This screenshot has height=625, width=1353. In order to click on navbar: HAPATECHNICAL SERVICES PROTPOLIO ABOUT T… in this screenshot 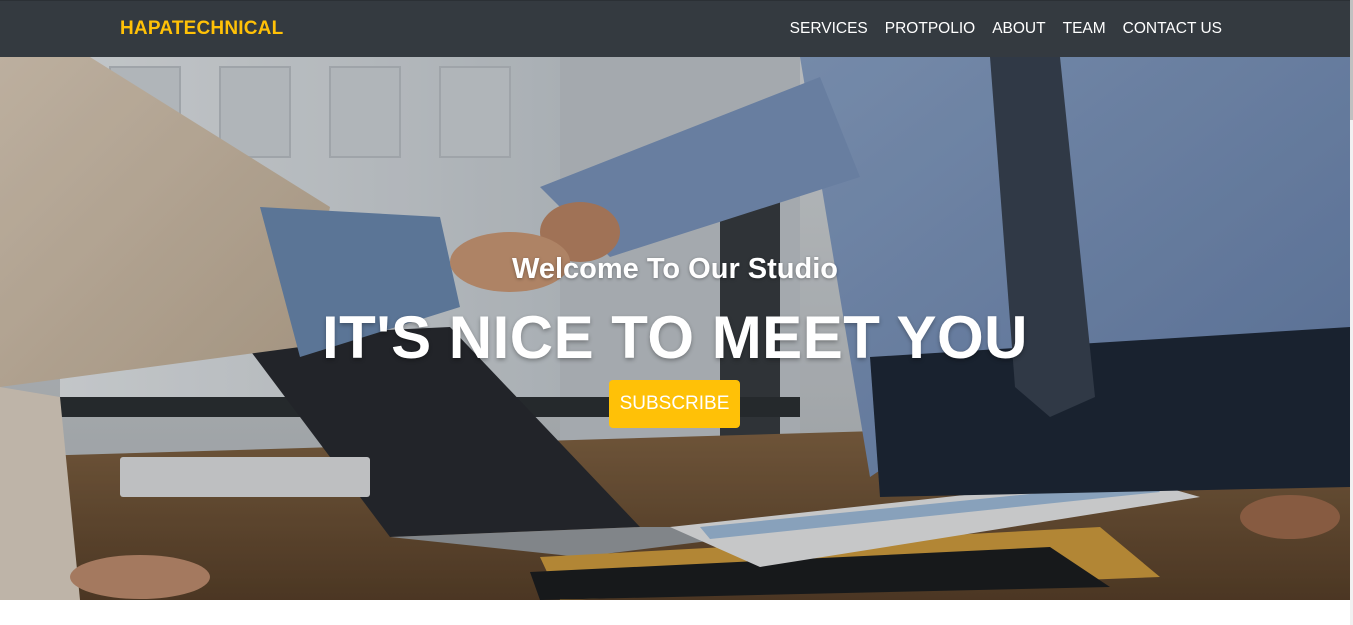, I will do `click(675, 28)`.